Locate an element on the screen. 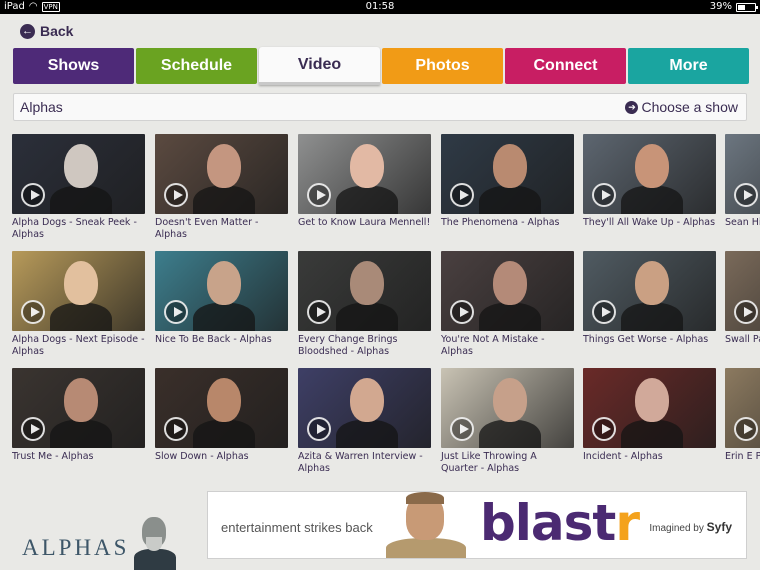 The width and height of the screenshot is (760, 570). ad-brand-right: r is located at coordinates (627, 523).